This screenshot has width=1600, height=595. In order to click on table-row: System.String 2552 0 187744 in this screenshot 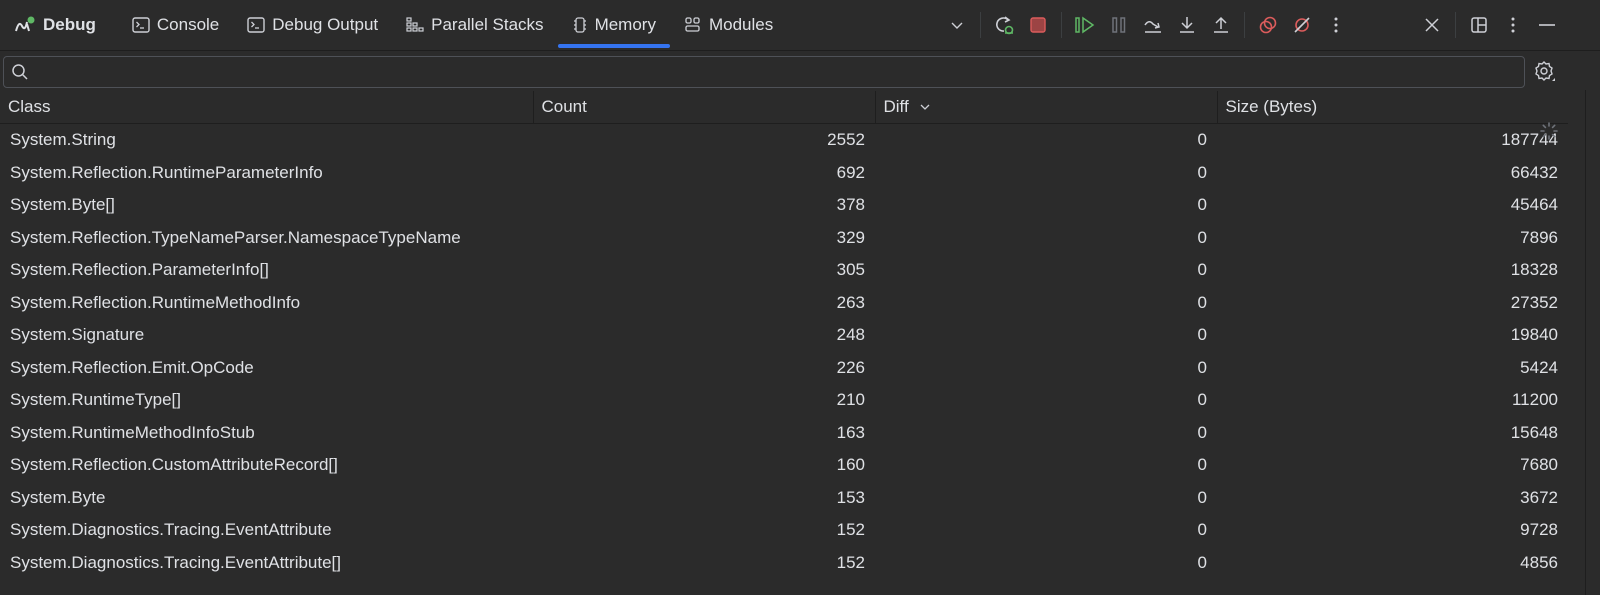, I will do `click(784, 140)`.